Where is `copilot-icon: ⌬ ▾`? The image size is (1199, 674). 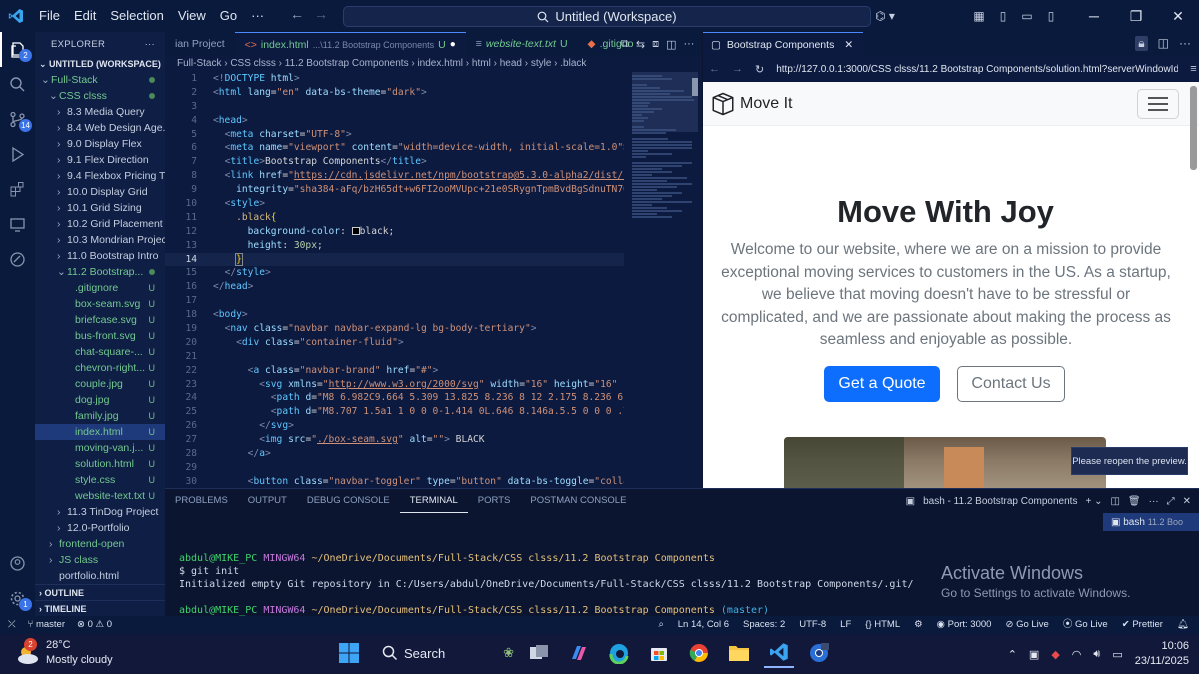
copilot-icon: ⌬ ▾ is located at coordinates (885, 16).